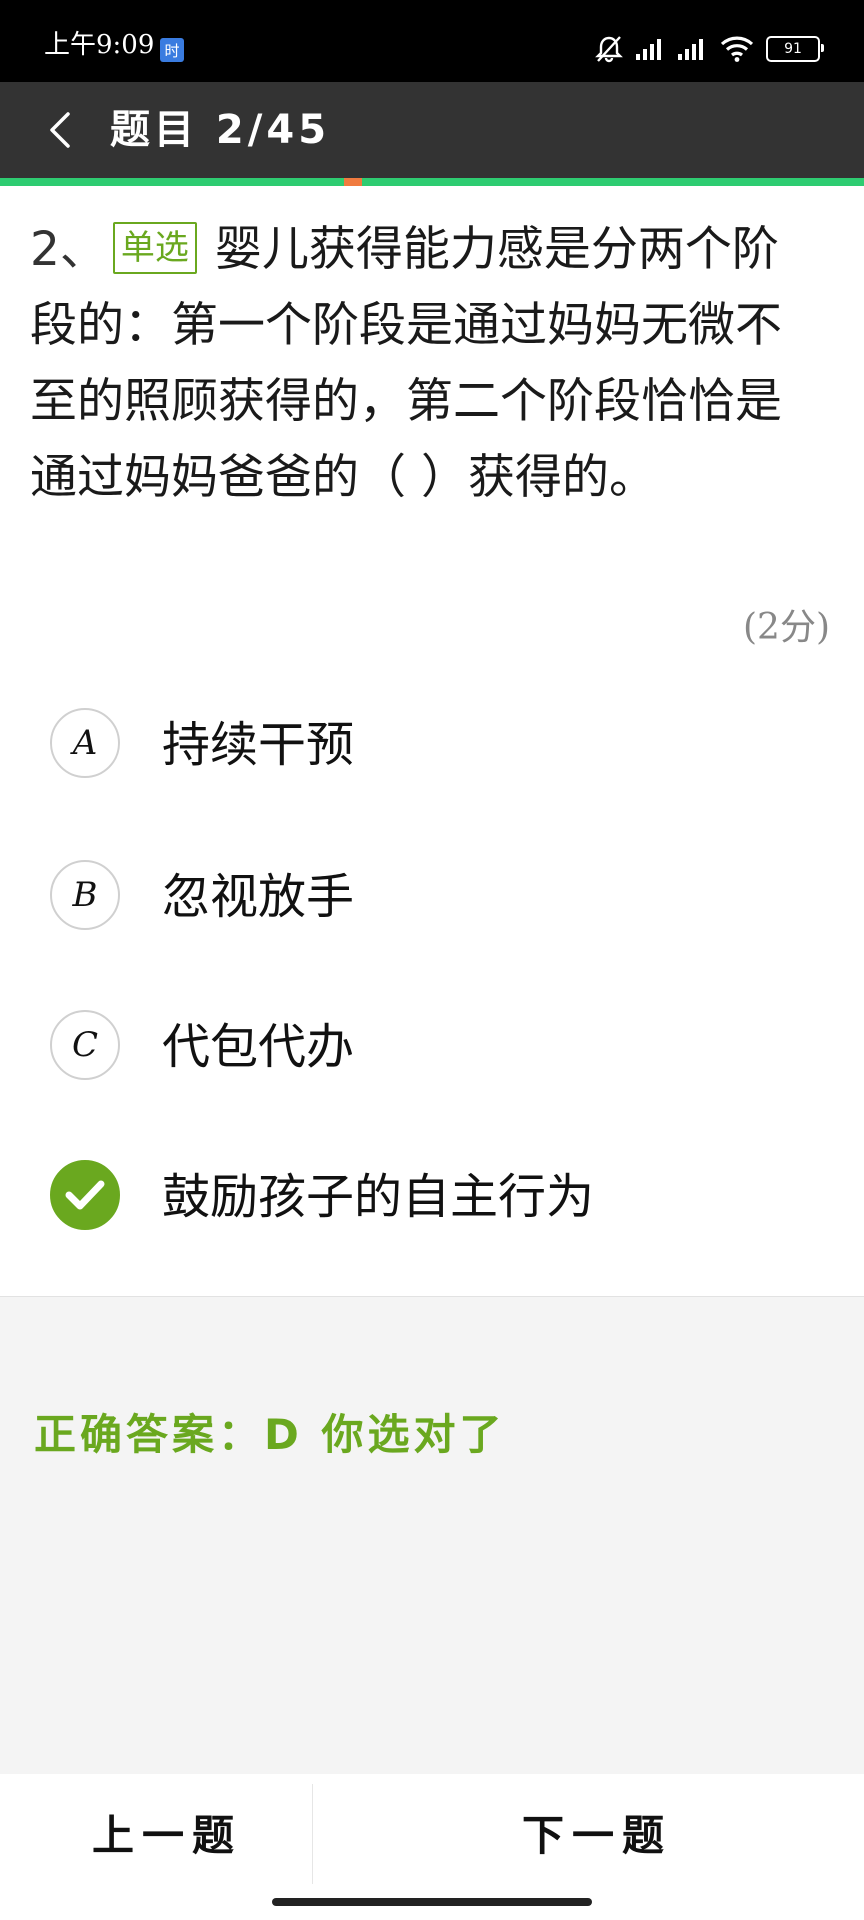  What do you see at coordinates (432, 182) in the screenshot?
I see `progress-bar` at bounding box center [432, 182].